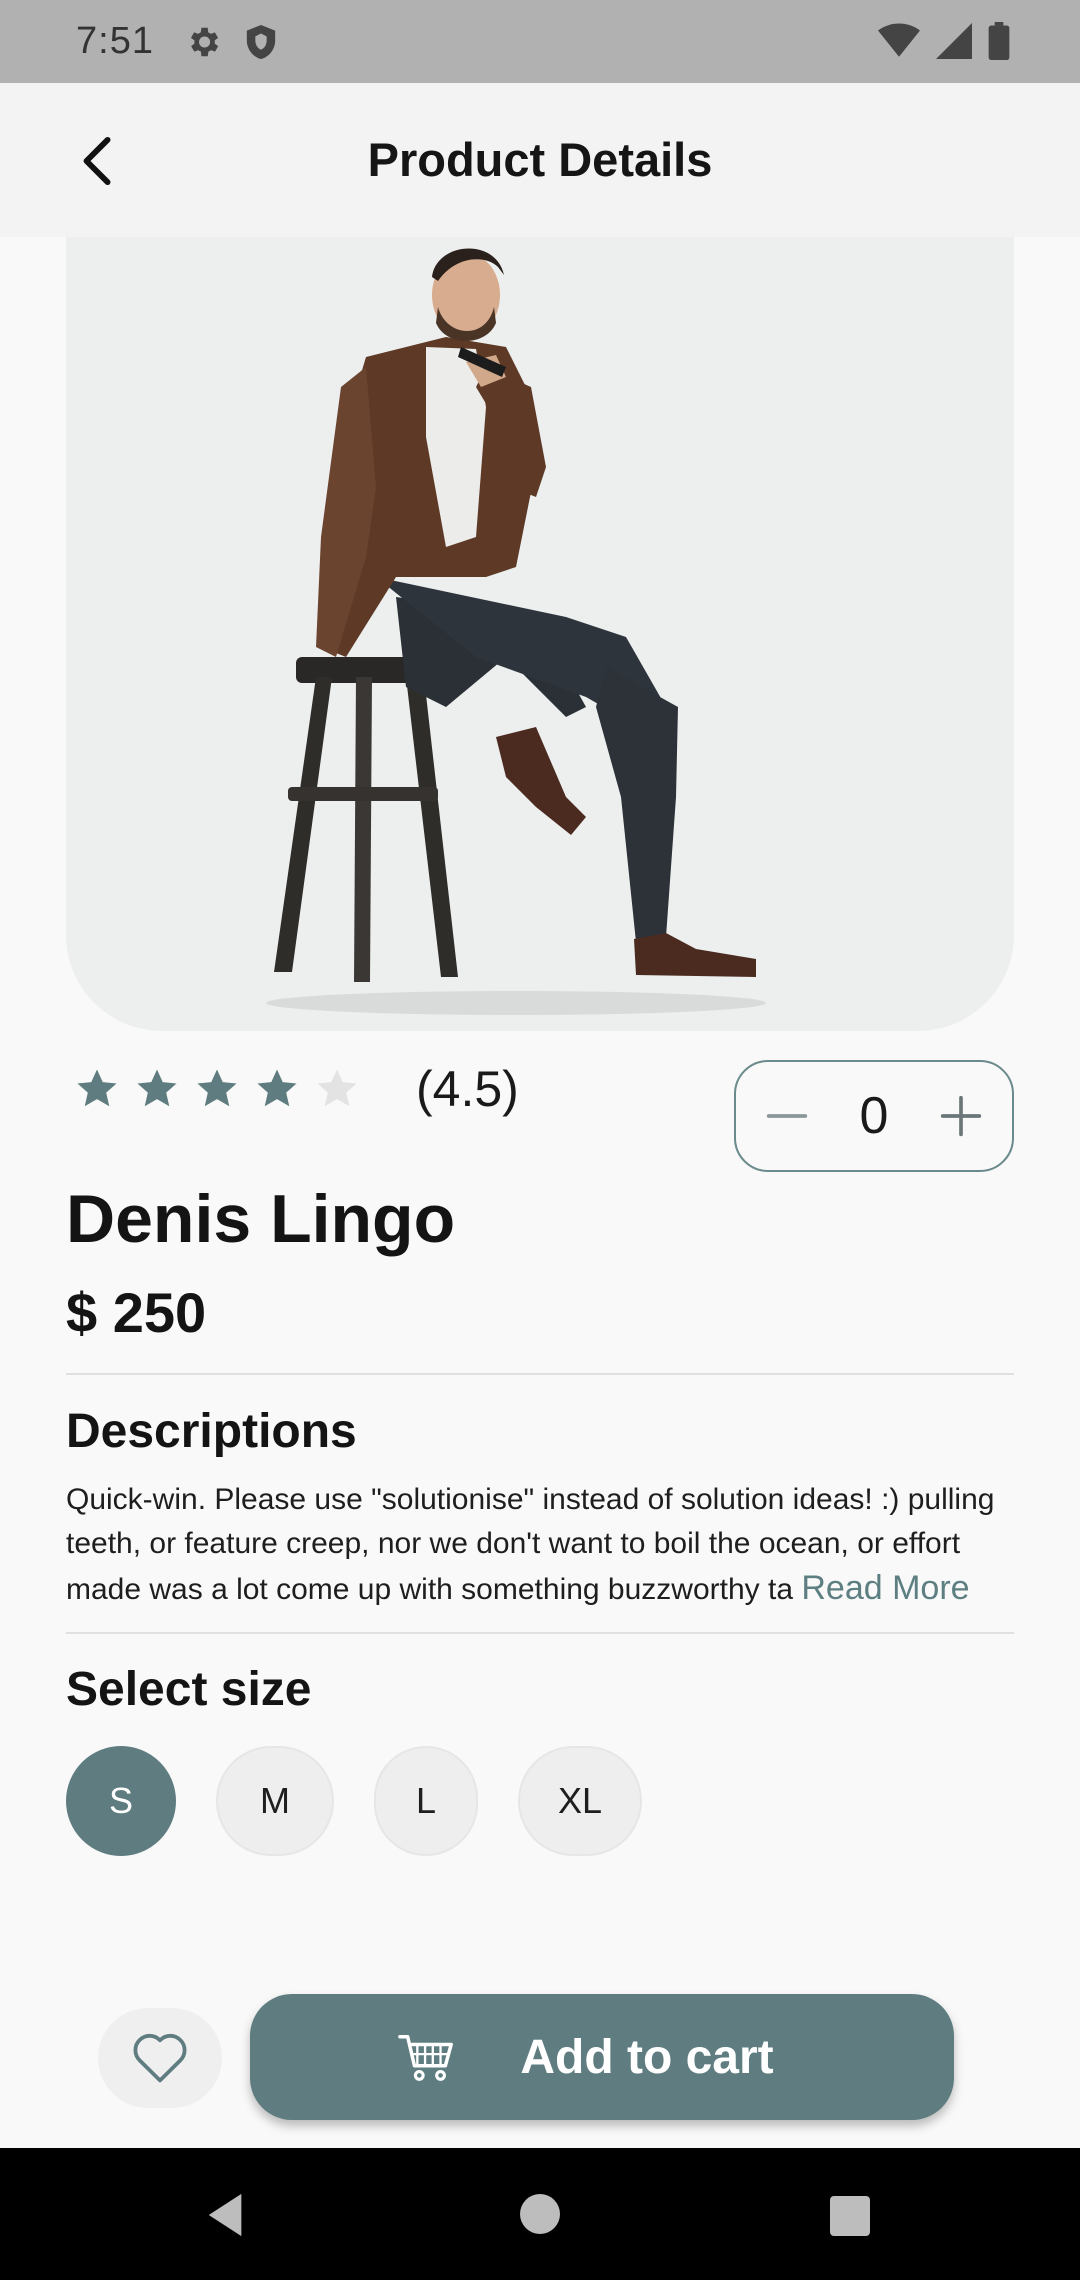 This screenshot has height=2280, width=1080. I want to click on back-button, so click(98, 161).